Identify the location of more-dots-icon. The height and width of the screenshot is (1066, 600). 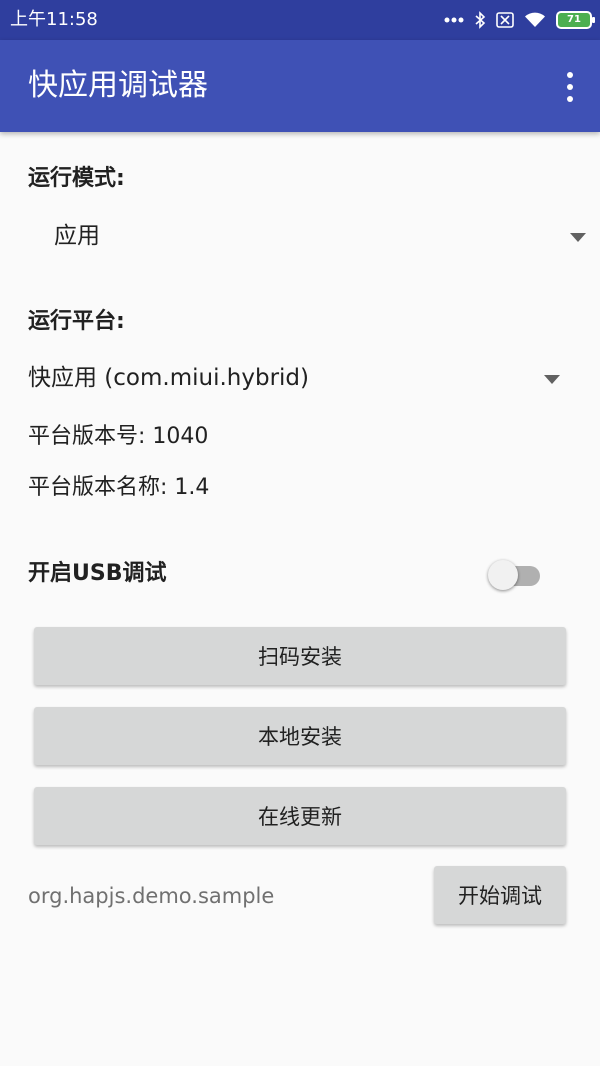
(454, 20).